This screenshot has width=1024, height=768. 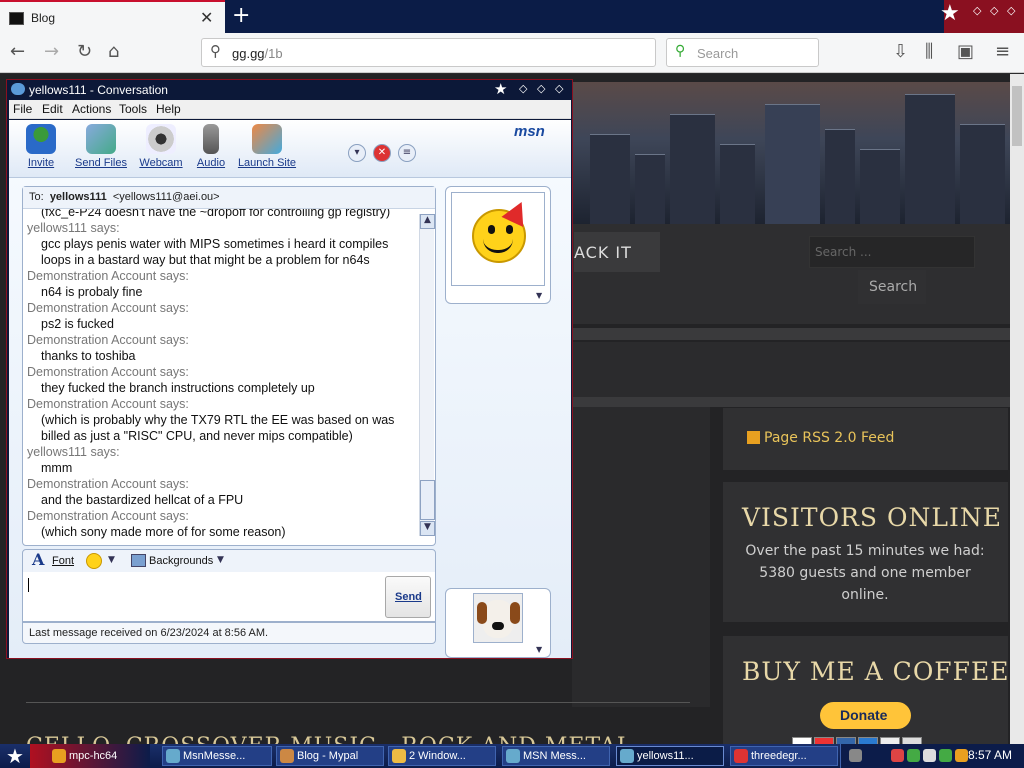 I want to click on page-scrollbar, so click(x=1017, y=409).